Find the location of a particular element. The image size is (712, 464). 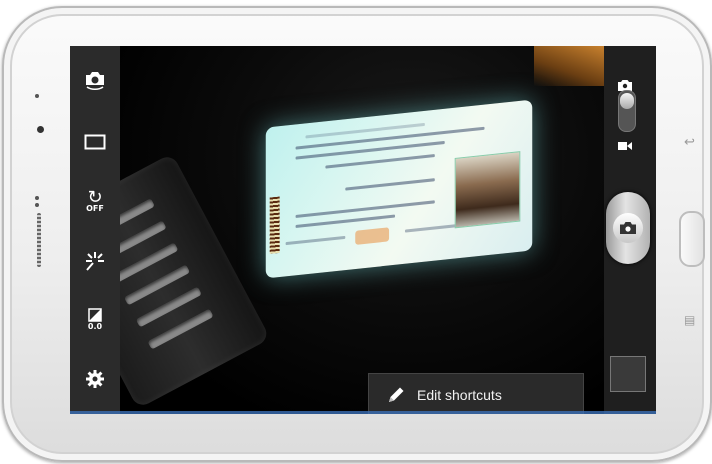

shooting-mode-icon is located at coordinates (95, 79).